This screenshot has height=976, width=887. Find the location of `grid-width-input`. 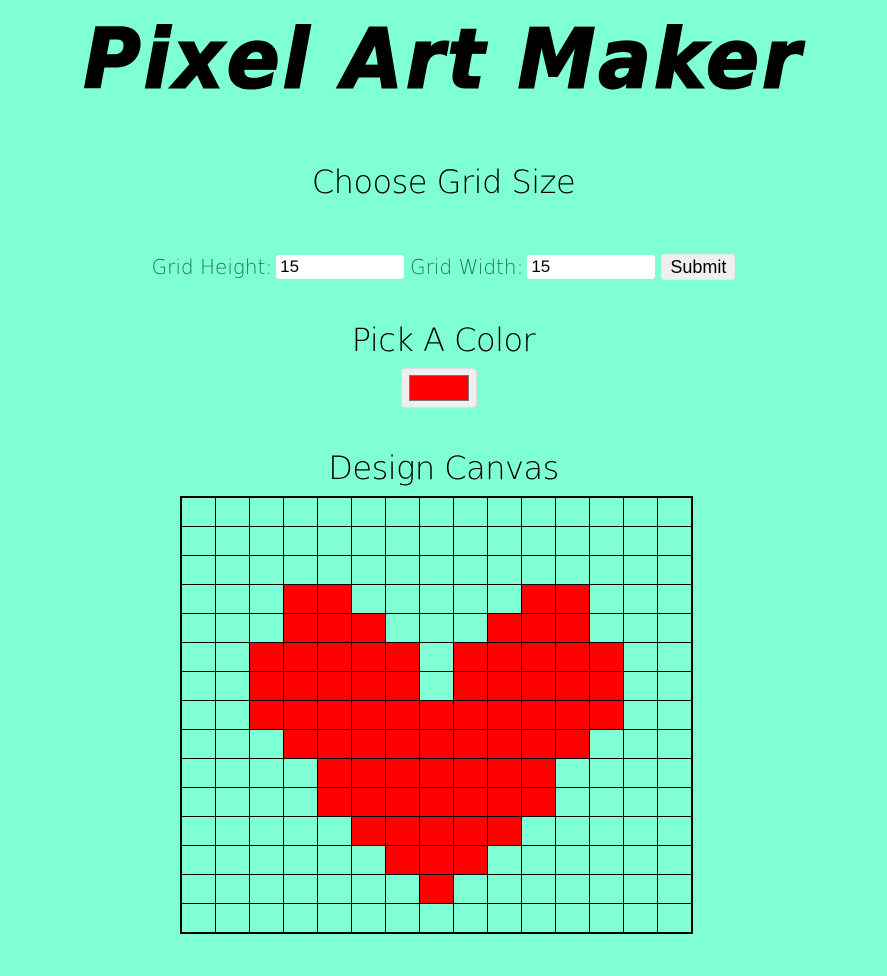

grid-width-input is located at coordinates (591, 267).